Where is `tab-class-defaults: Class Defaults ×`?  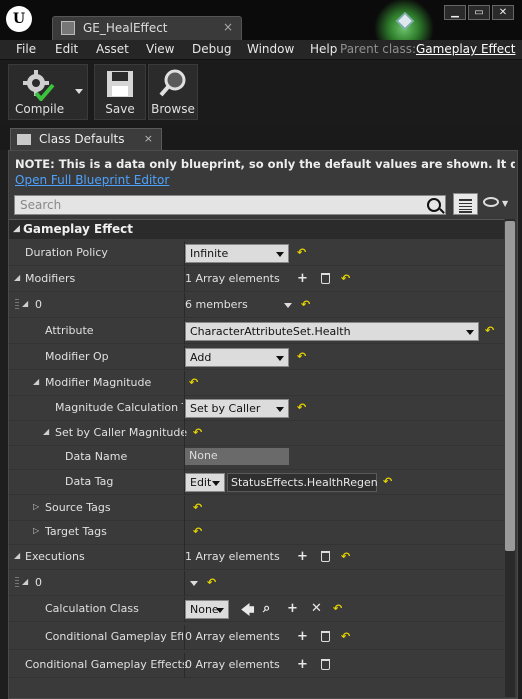
tab-class-defaults: Class Defaults × is located at coordinates (86, 139).